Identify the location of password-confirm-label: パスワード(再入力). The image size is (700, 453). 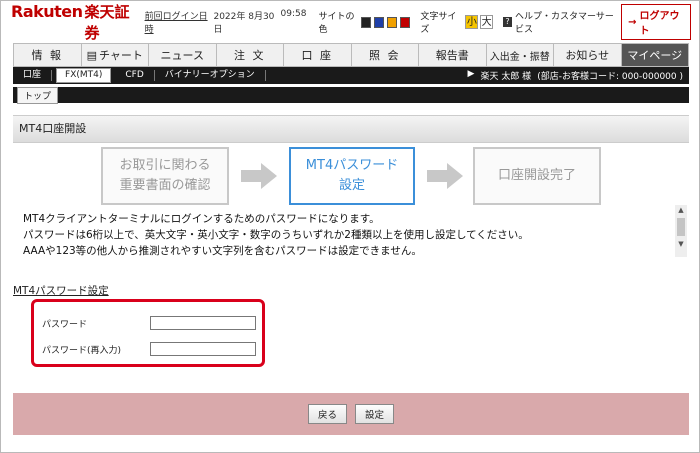
(82, 350).